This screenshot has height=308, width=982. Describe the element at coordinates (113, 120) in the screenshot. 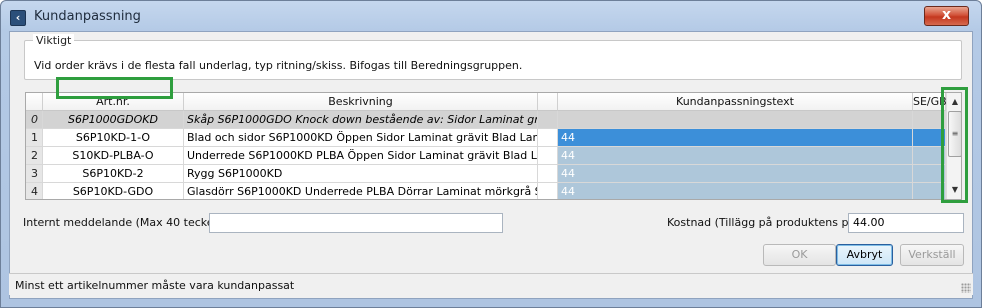

I see `art-cell: S6P1000GDOKD` at that location.